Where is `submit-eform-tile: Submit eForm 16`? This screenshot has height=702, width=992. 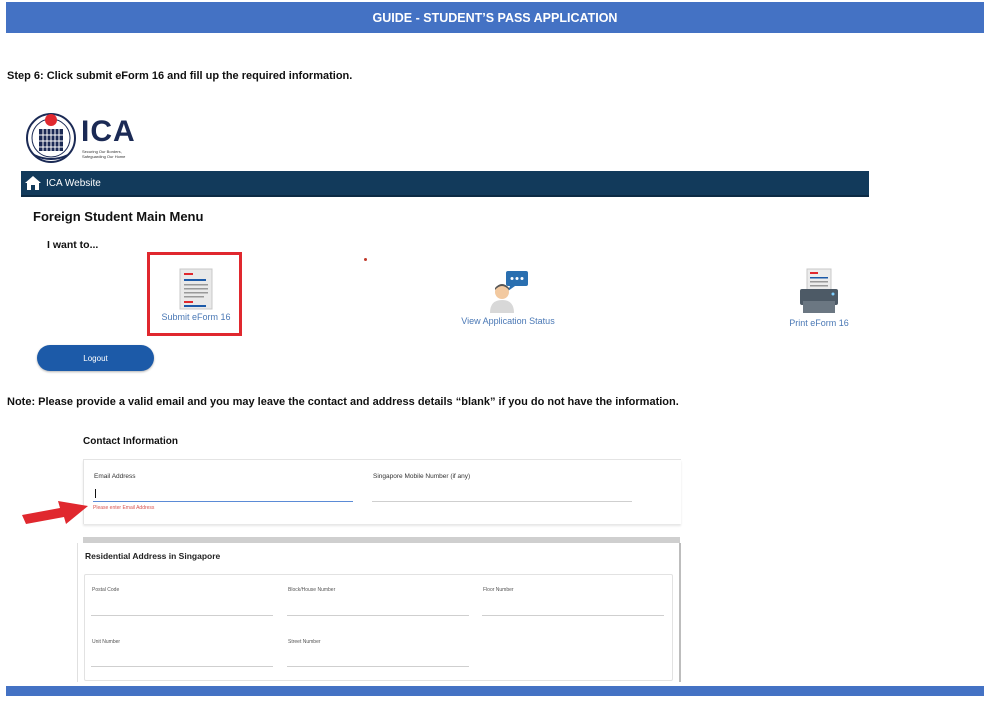 submit-eform-tile: Submit eForm 16 is located at coordinates (196, 295).